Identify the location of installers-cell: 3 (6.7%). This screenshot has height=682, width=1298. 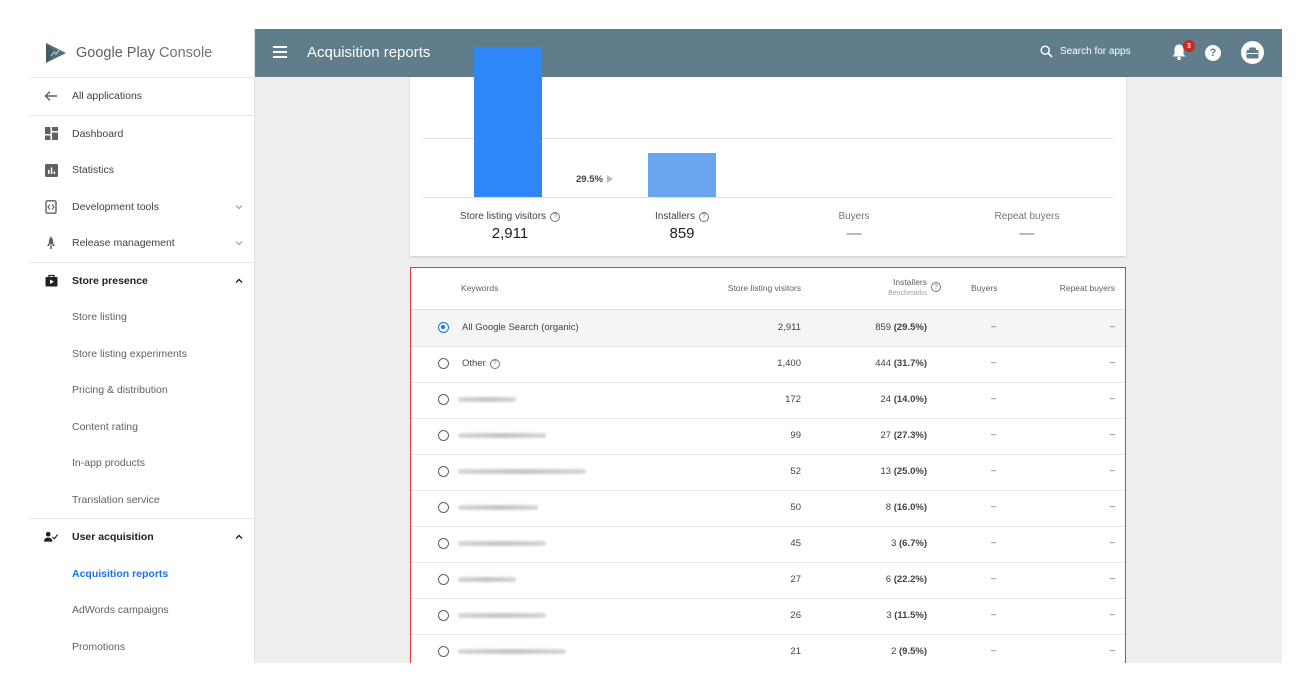
(909, 543).